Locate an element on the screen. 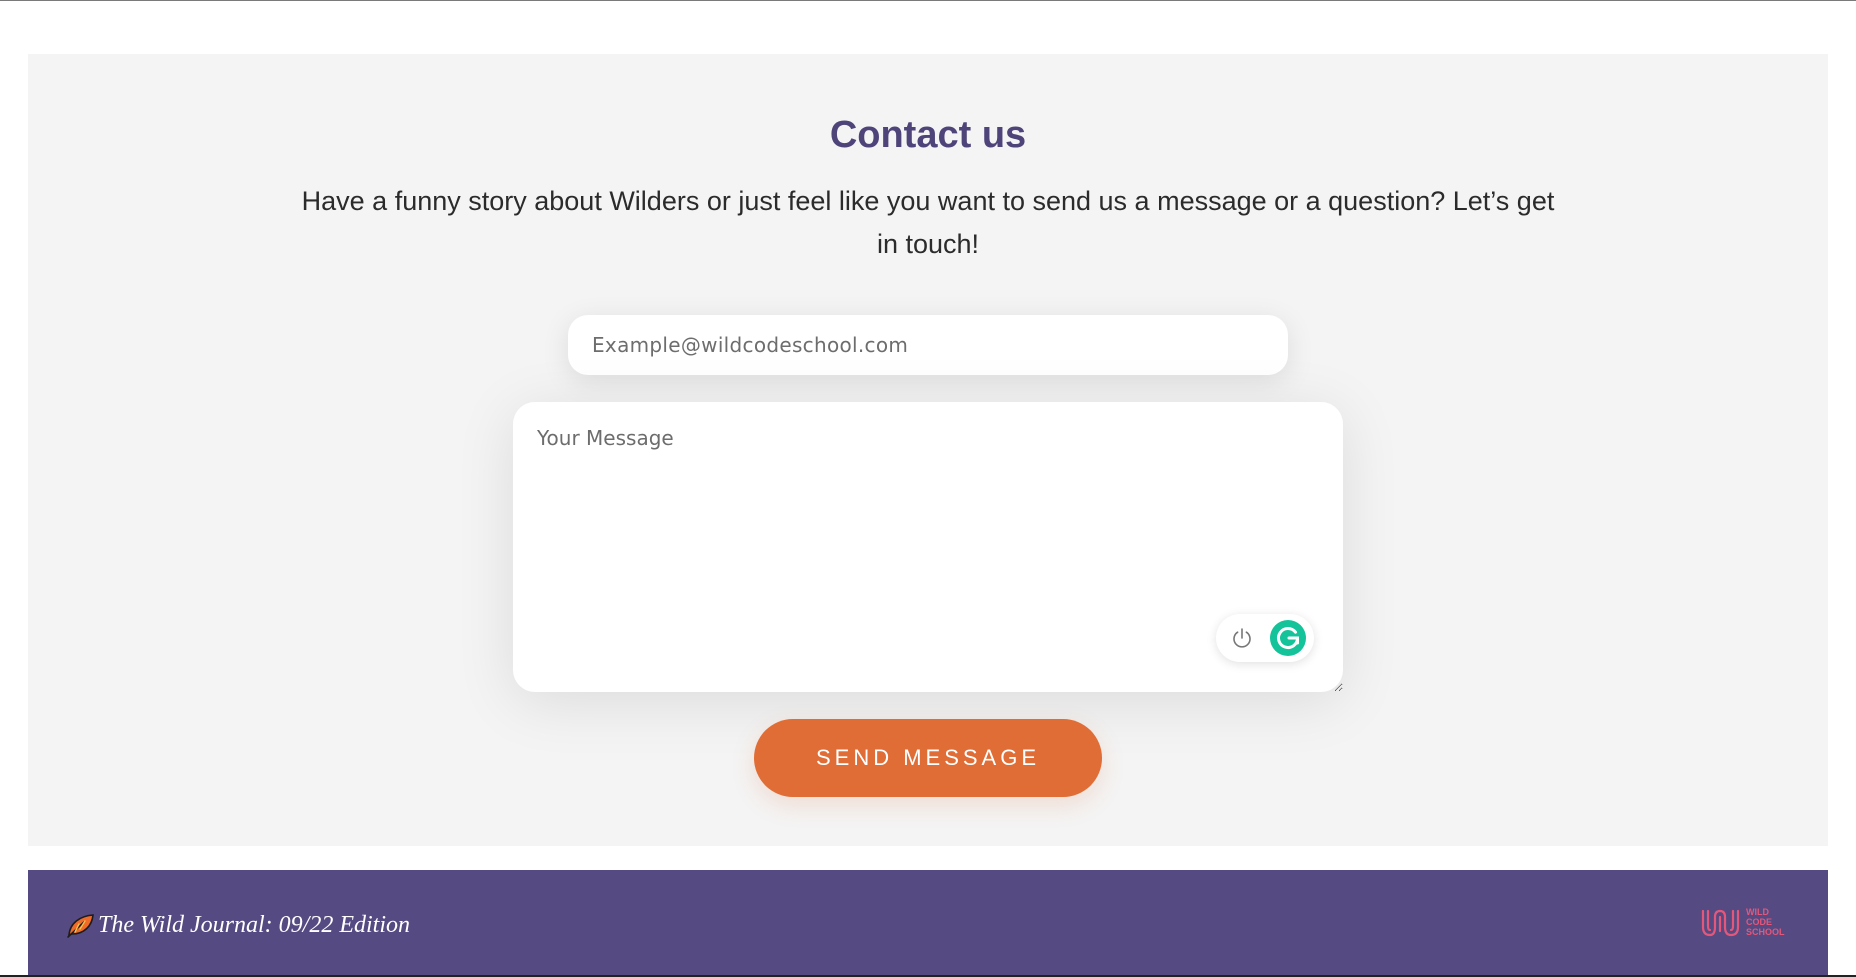 The image size is (1856, 977). send-message-button: SEND MESSAGE is located at coordinates (928, 758).